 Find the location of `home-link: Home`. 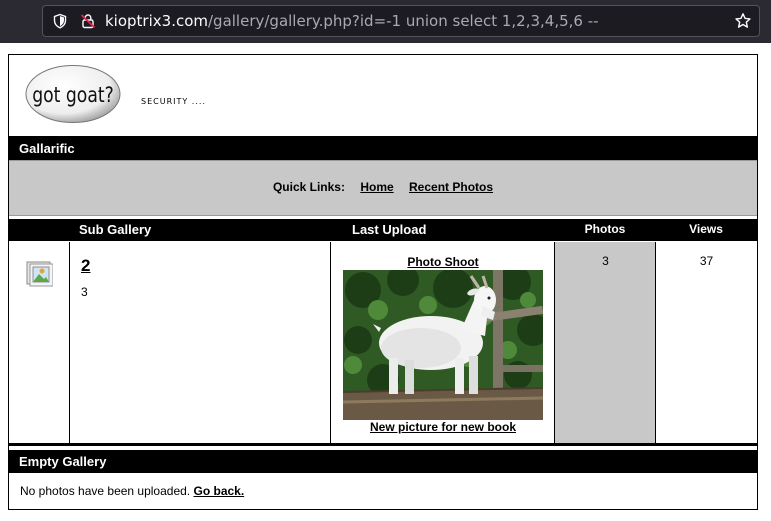

home-link: Home is located at coordinates (376, 187).